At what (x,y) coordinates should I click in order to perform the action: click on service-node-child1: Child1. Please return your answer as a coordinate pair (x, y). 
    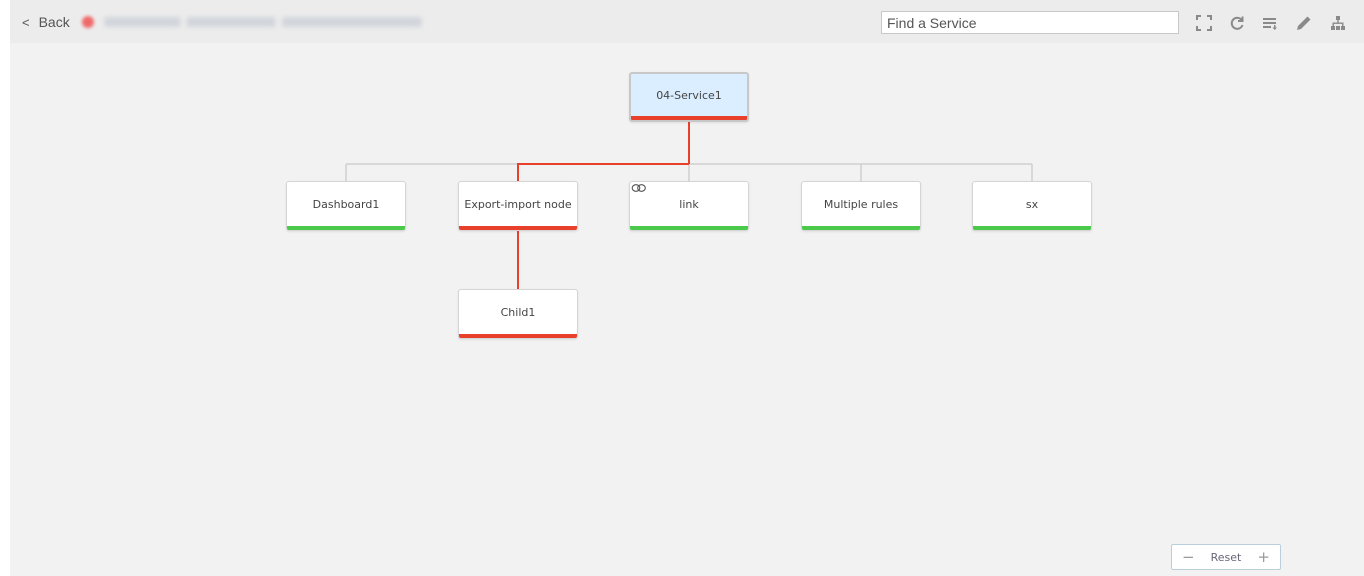
    Looking at the image, I should click on (518, 314).